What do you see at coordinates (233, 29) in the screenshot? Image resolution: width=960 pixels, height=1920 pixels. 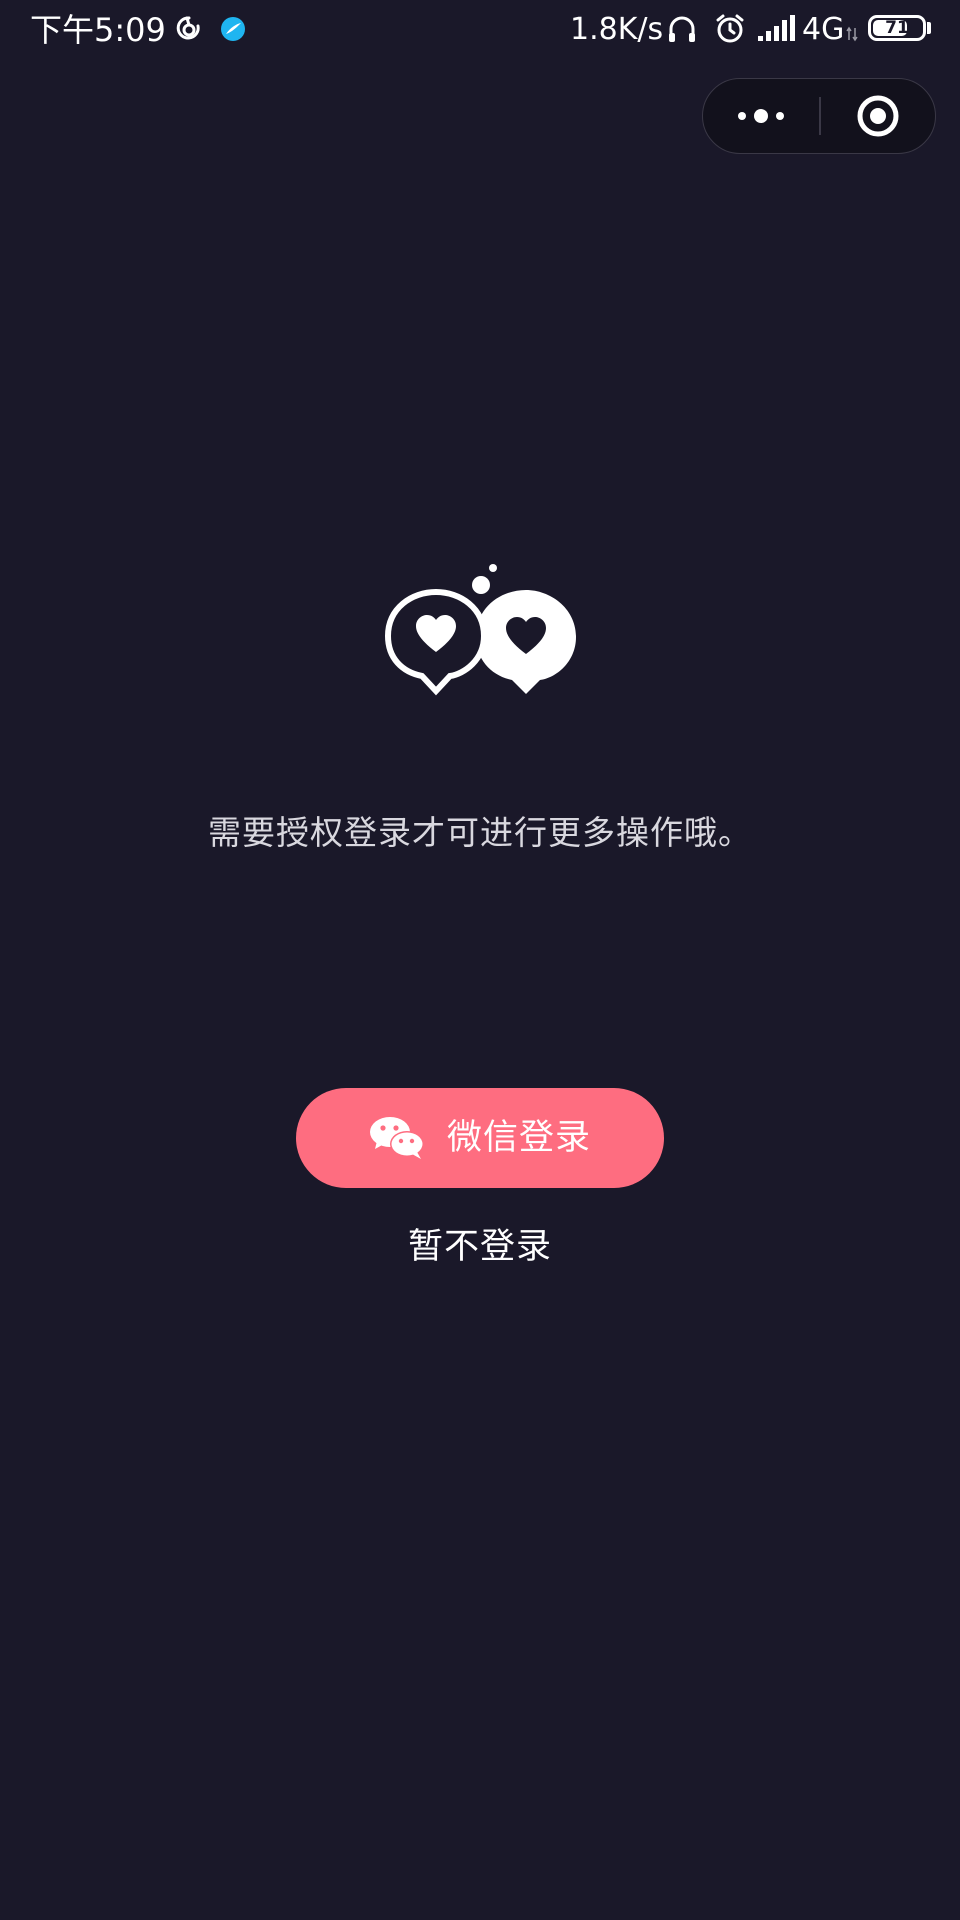 I see `app-notification-icon` at bounding box center [233, 29].